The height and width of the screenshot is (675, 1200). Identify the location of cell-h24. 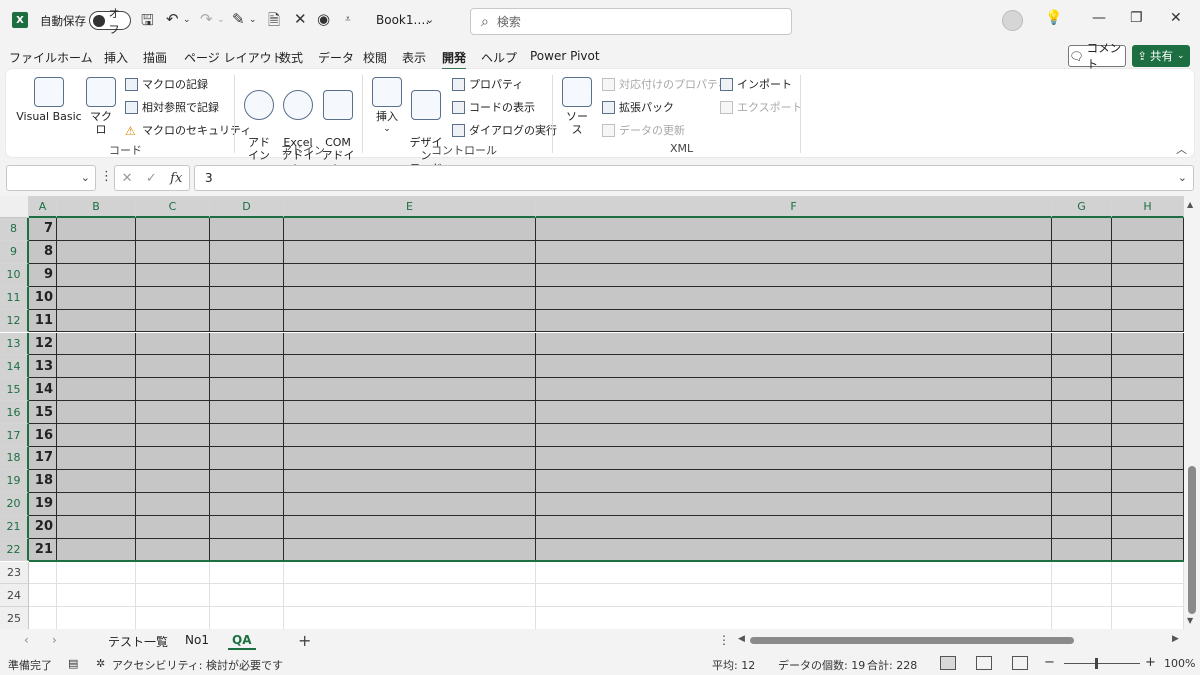
(1148, 596).